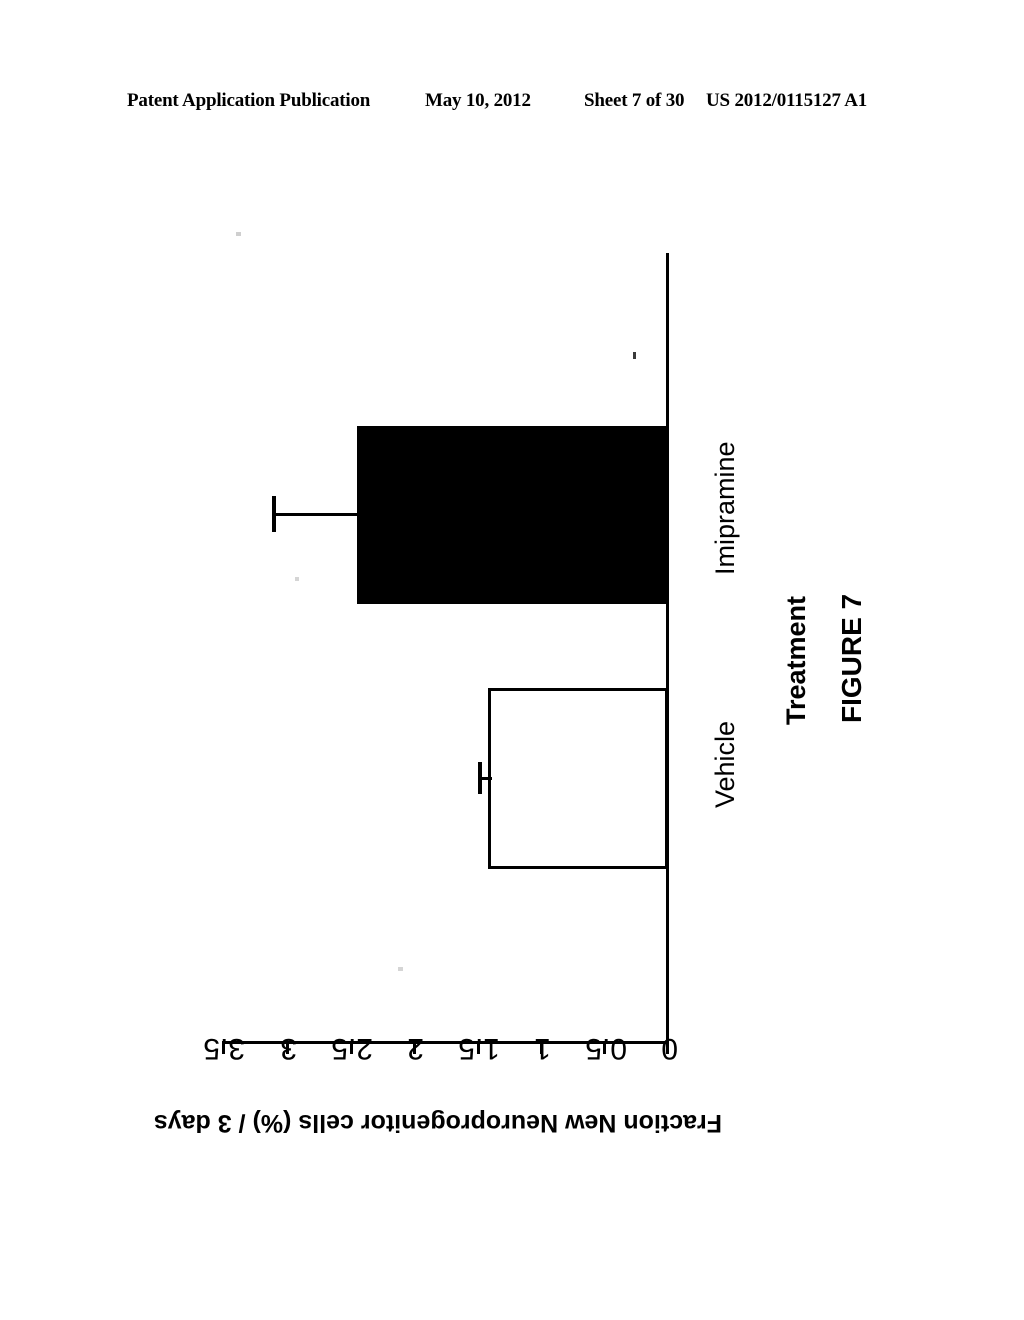 This screenshot has width=1024, height=1320. I want to click on tick-label-1-5: 1.5, so click(479, 1048).